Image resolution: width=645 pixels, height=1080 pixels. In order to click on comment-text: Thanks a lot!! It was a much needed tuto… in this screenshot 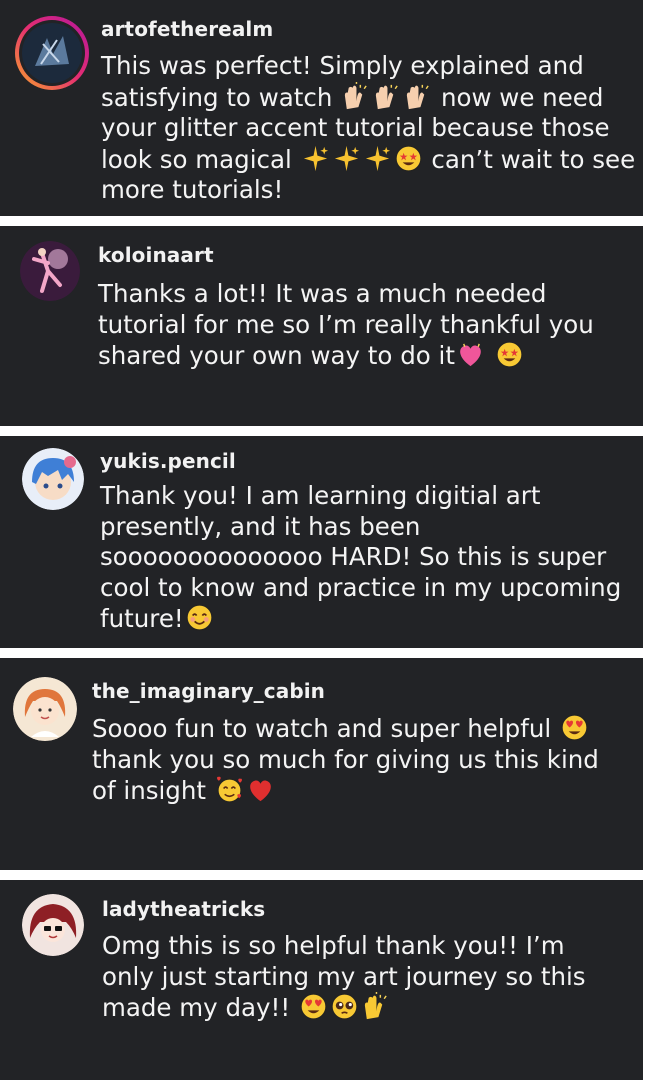, I will do `click(346, 324)`.